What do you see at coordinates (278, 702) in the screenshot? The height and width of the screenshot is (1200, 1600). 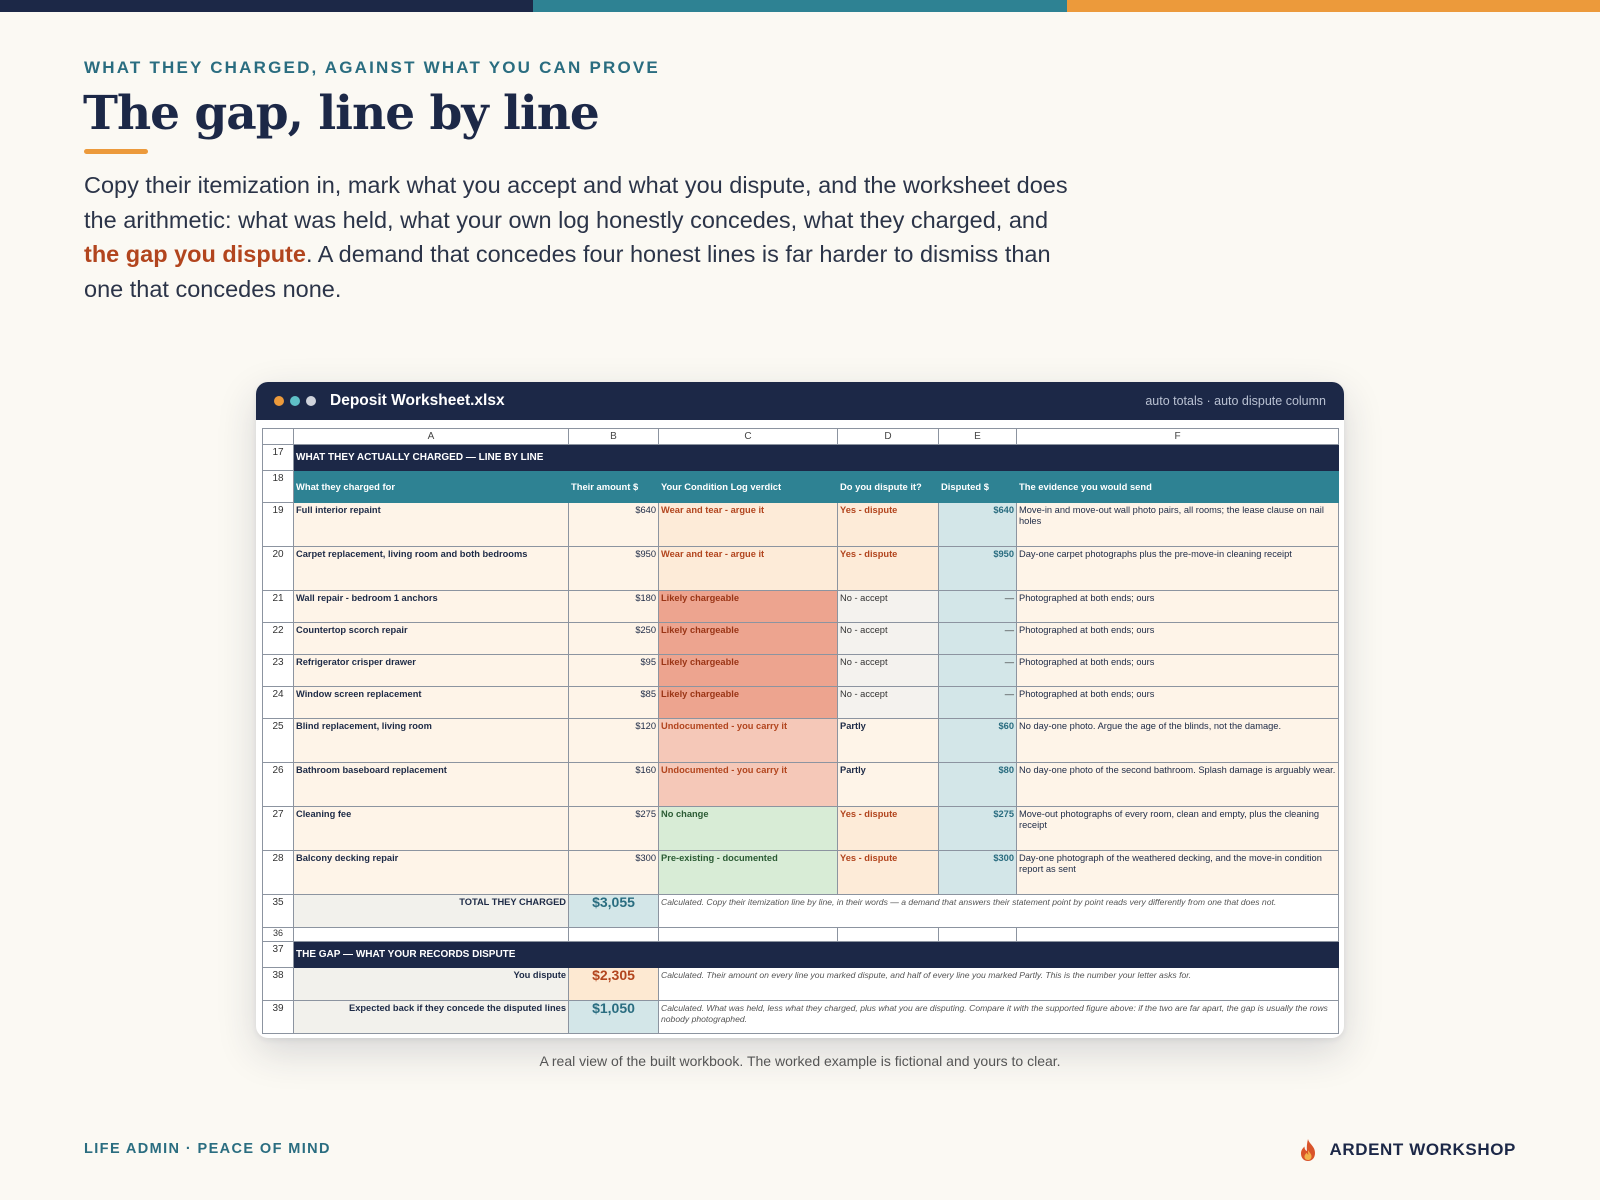 I see `row-number: 24` at bounding box center [278, 702].